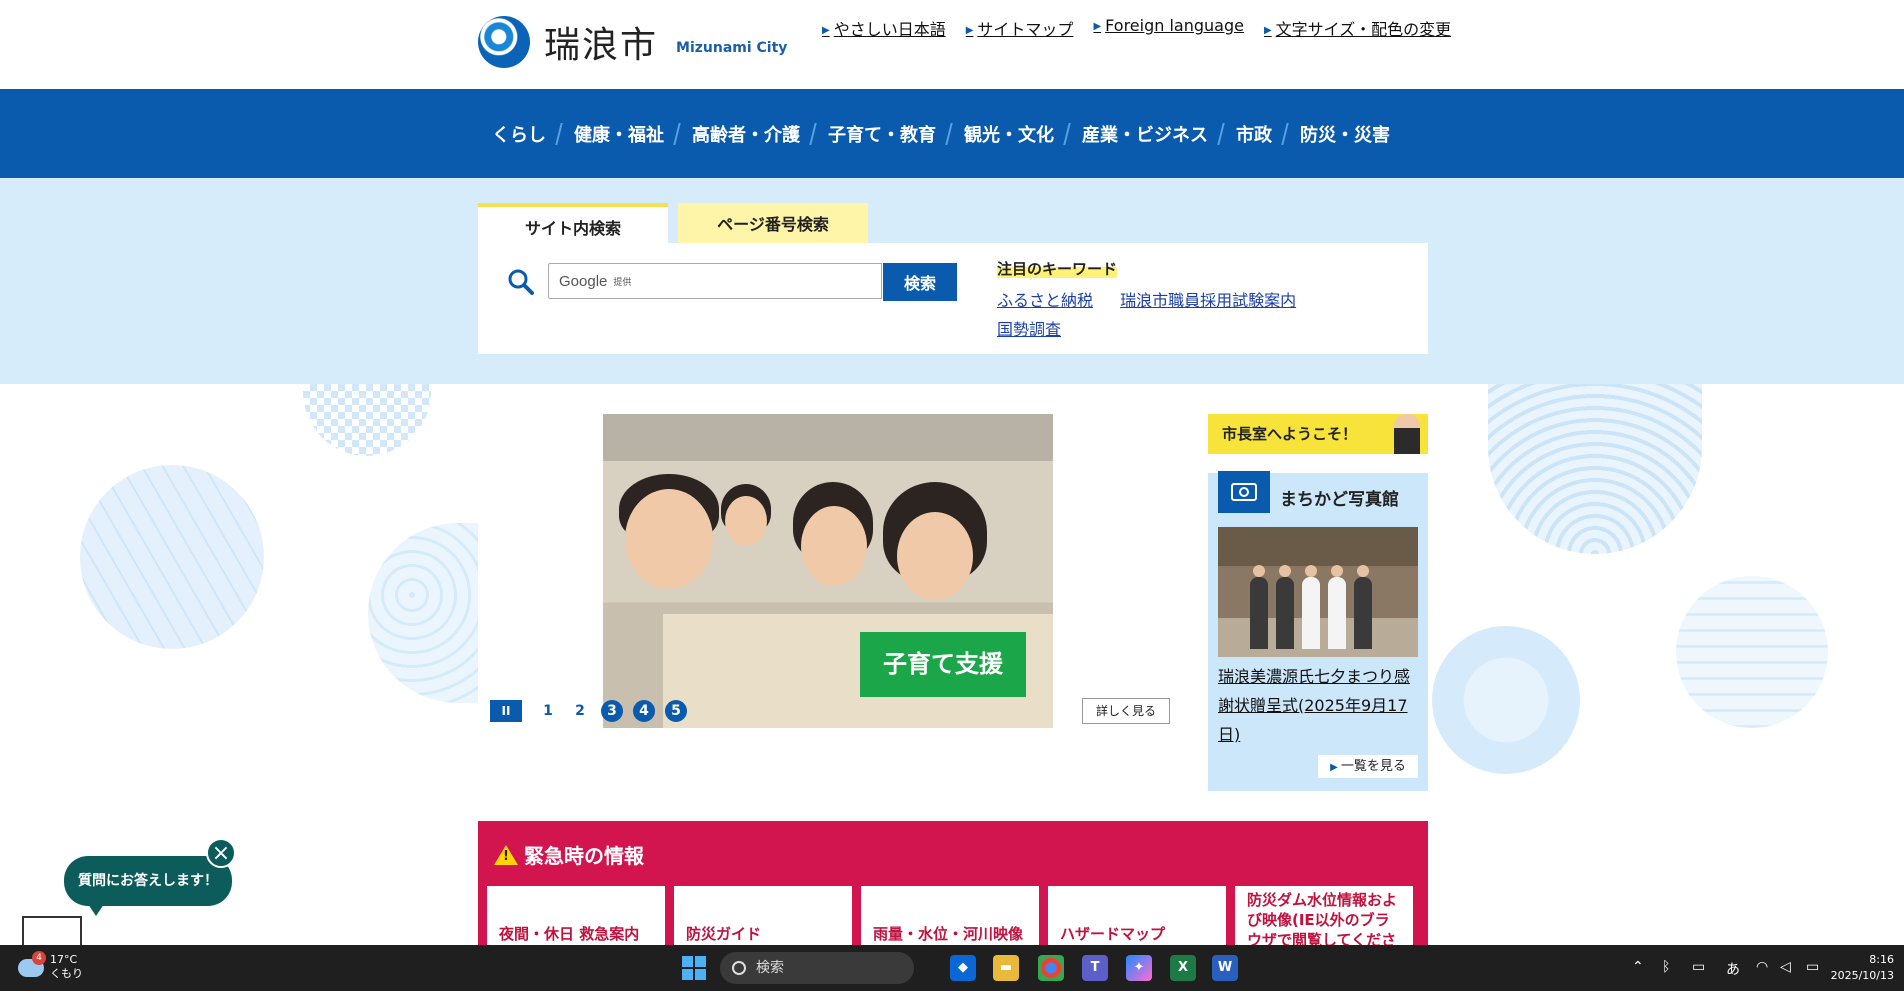 The image size is (1904, 991). I want to click on keywords-title: 注目のキーワード, so click(1057, 269).